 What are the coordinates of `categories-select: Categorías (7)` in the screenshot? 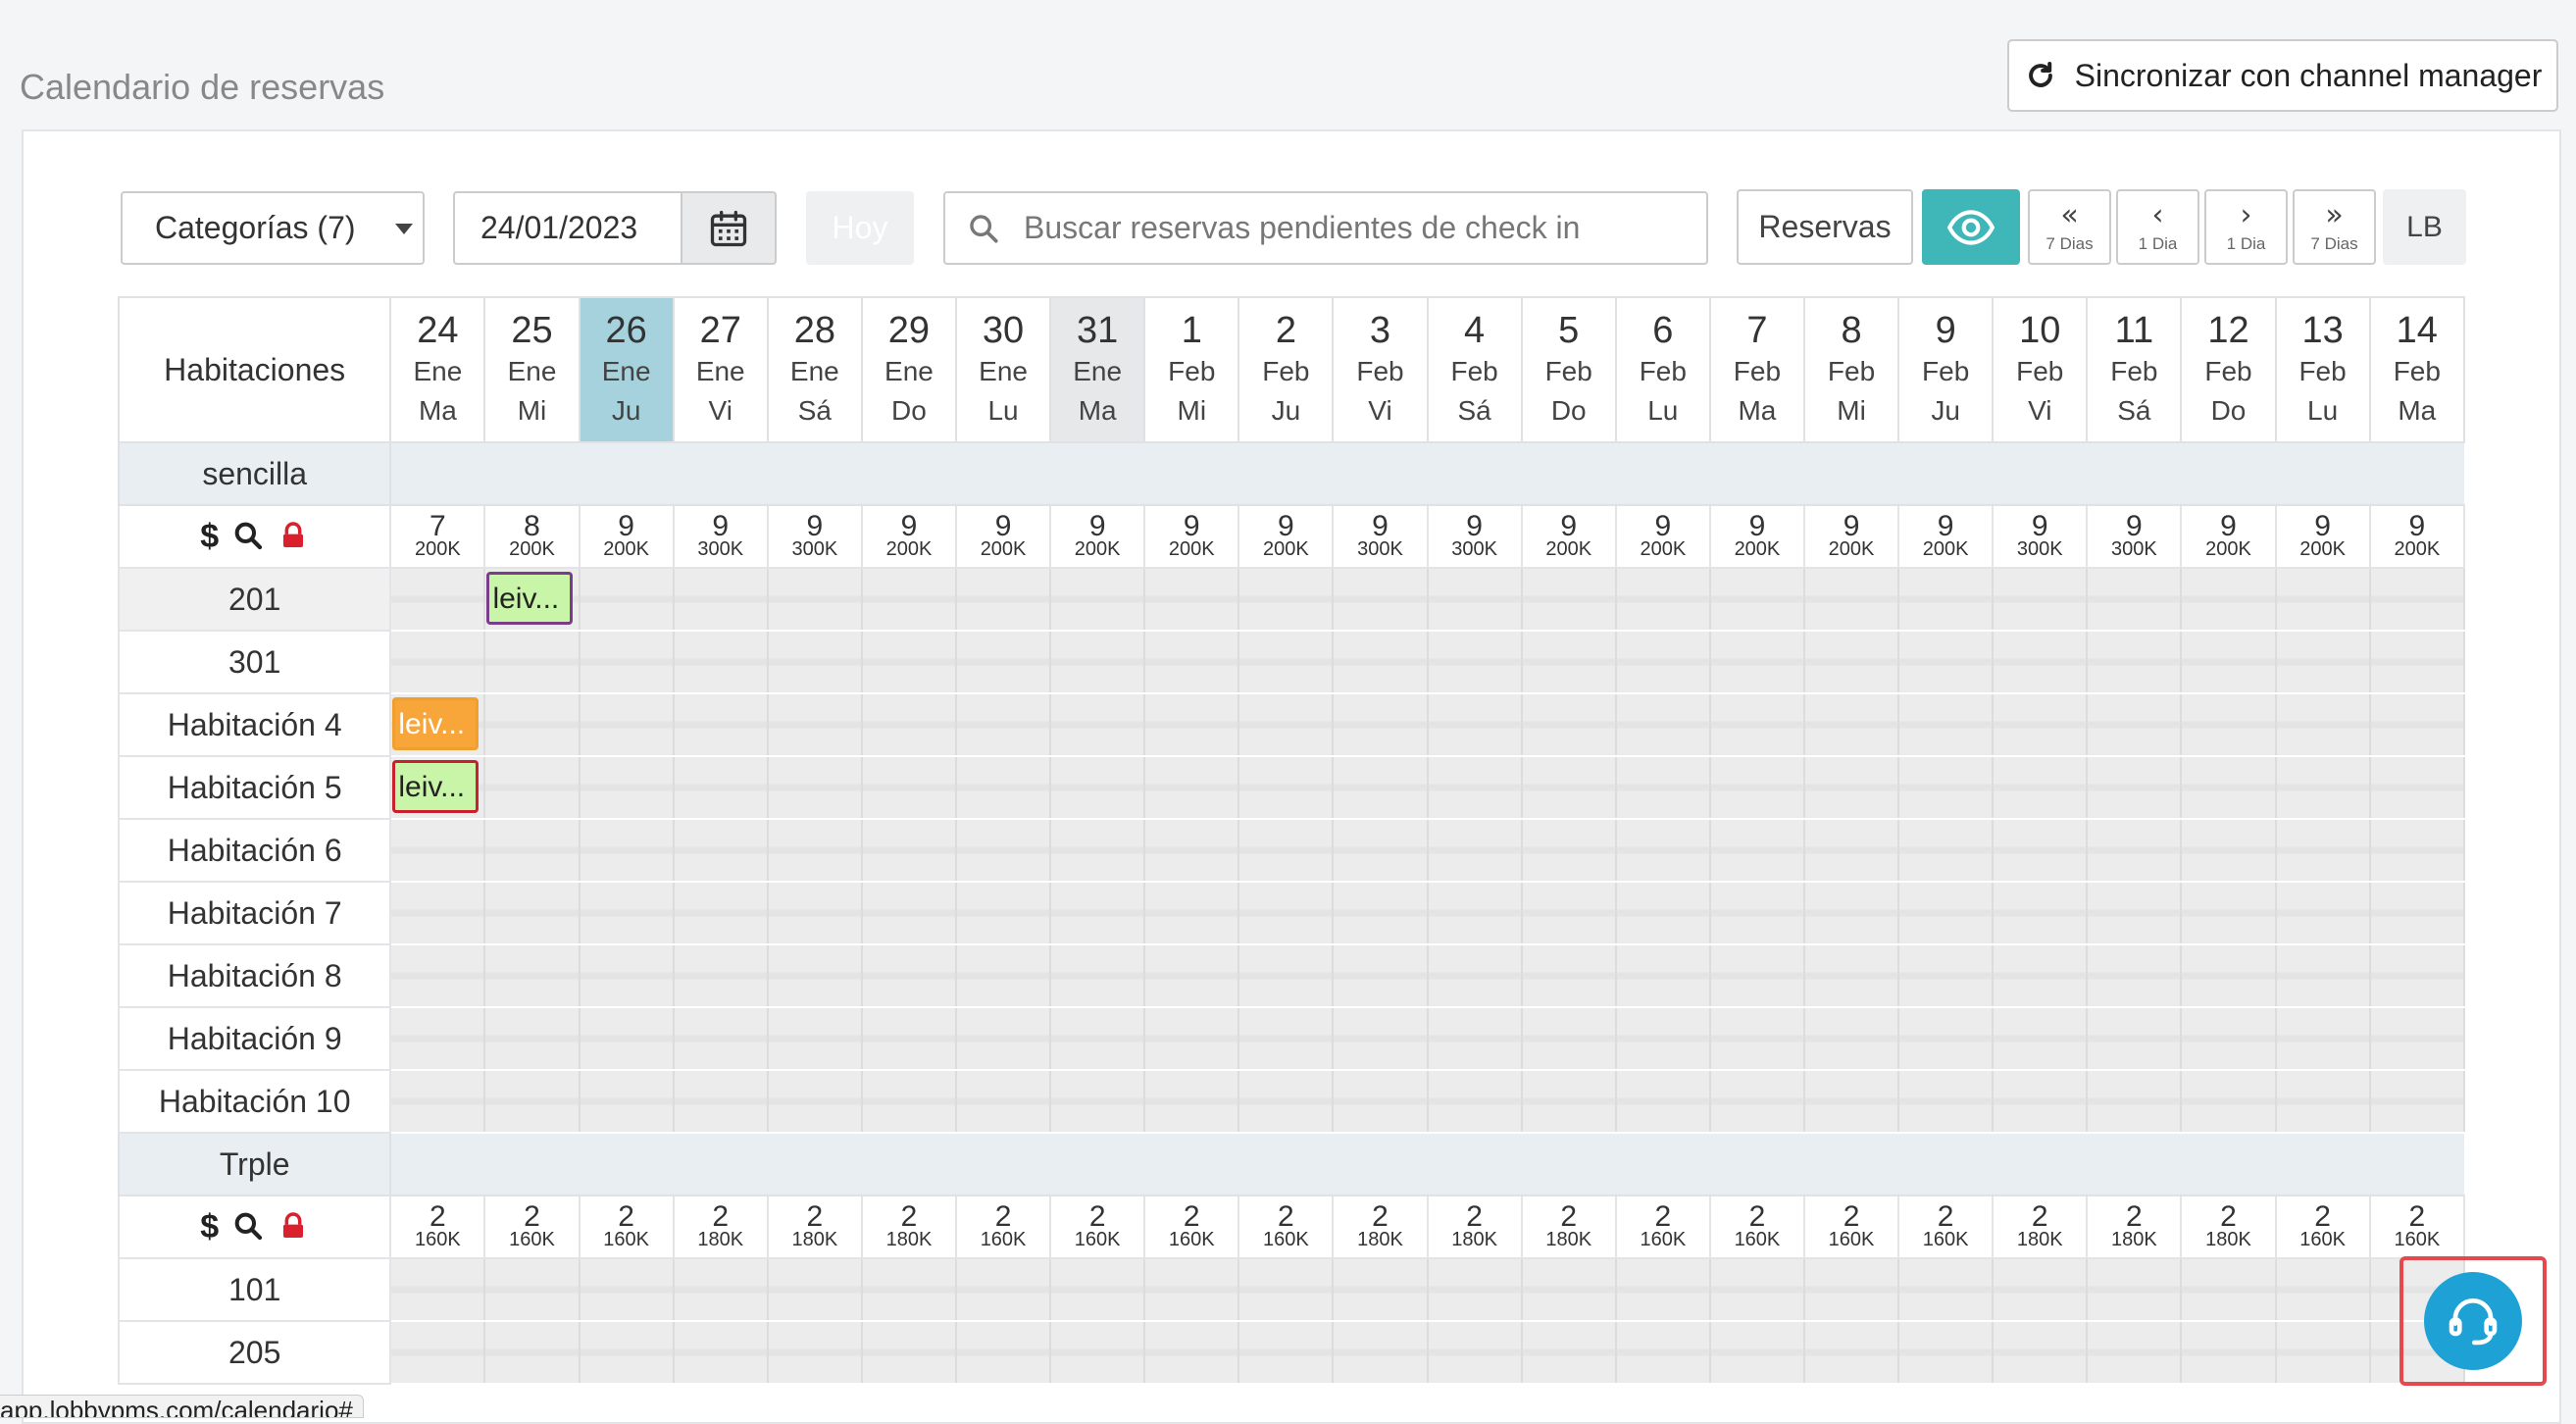 It's located at (273, 228).